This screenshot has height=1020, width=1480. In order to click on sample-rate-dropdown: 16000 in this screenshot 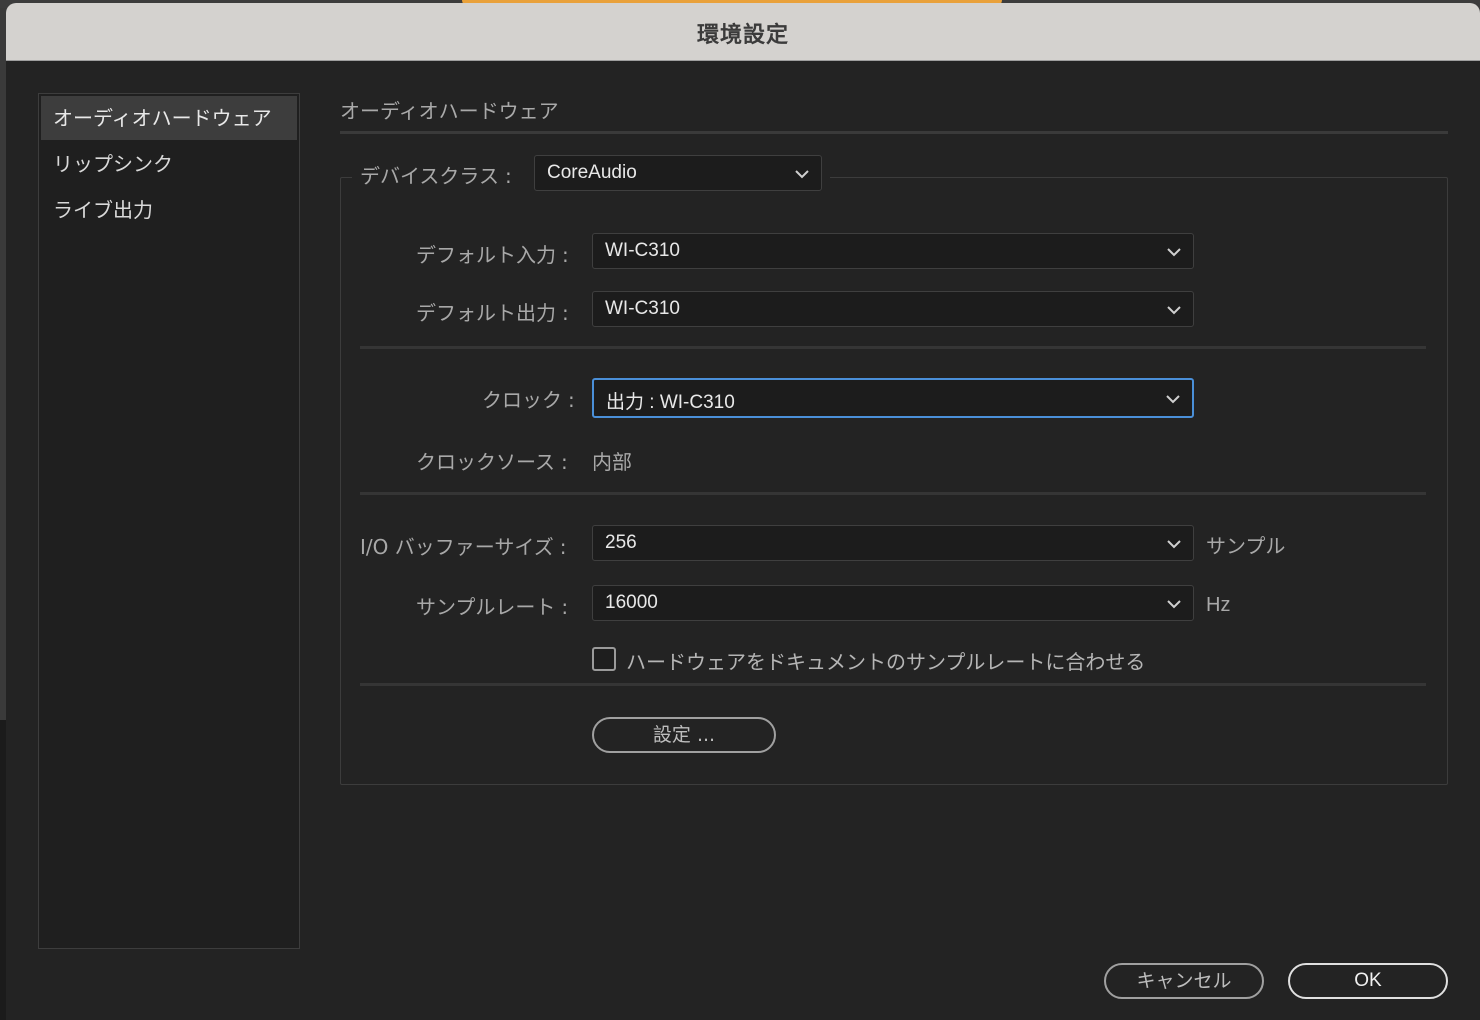, I will do `click(893, 603)`.